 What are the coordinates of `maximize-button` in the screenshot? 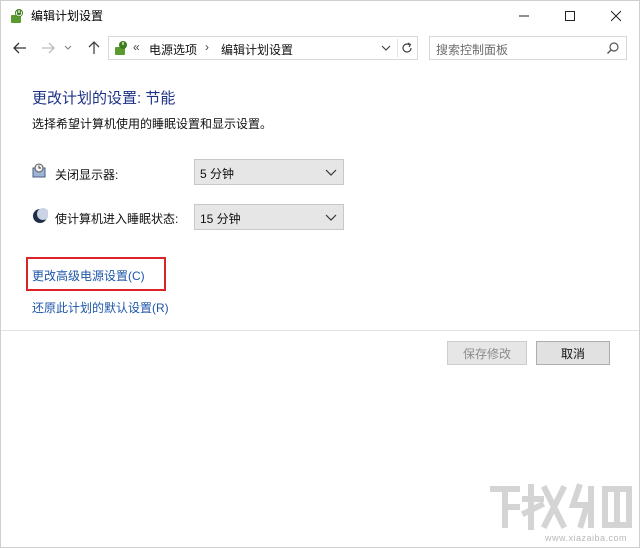 It's located at (570, 16).